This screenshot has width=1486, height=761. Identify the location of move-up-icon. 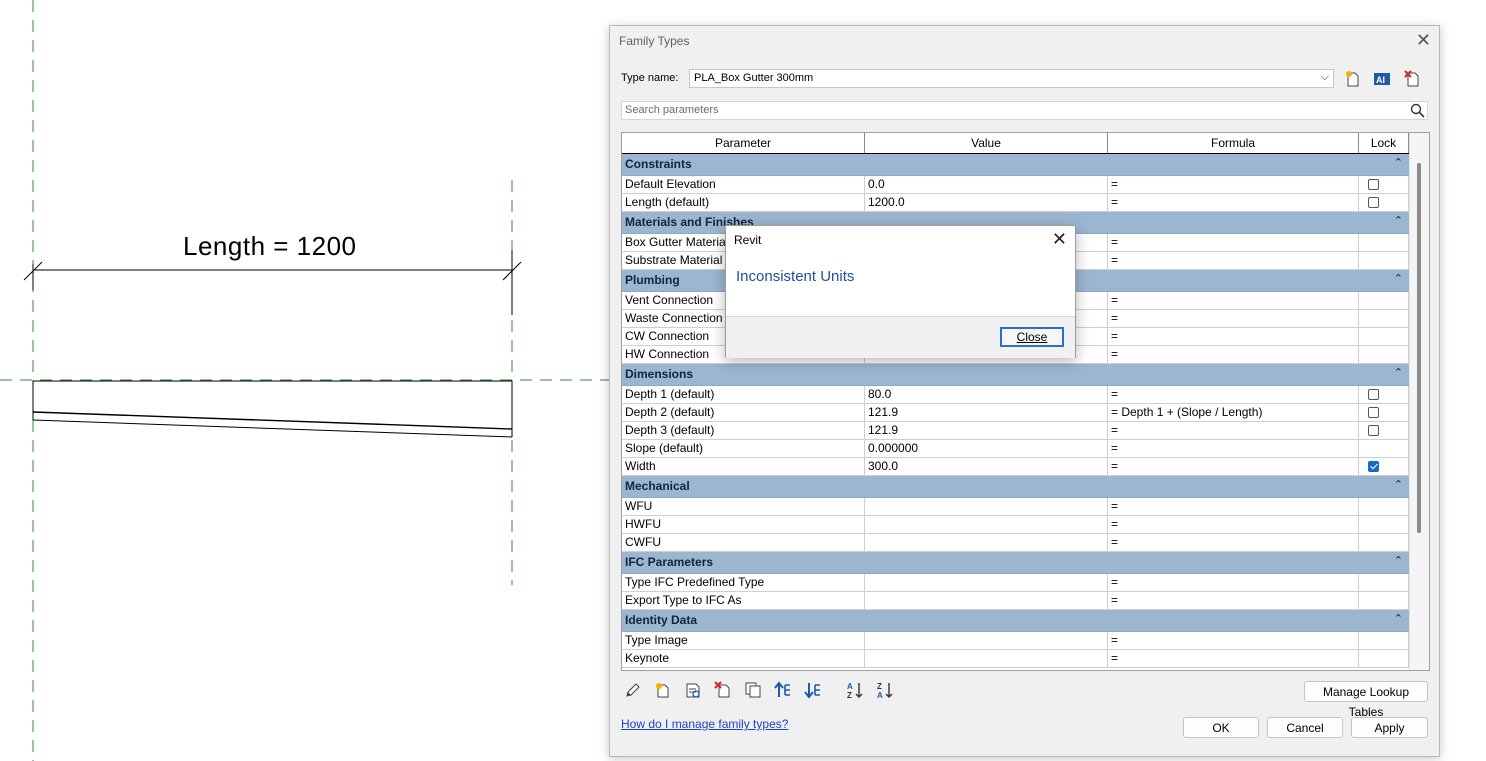
(783, 690).